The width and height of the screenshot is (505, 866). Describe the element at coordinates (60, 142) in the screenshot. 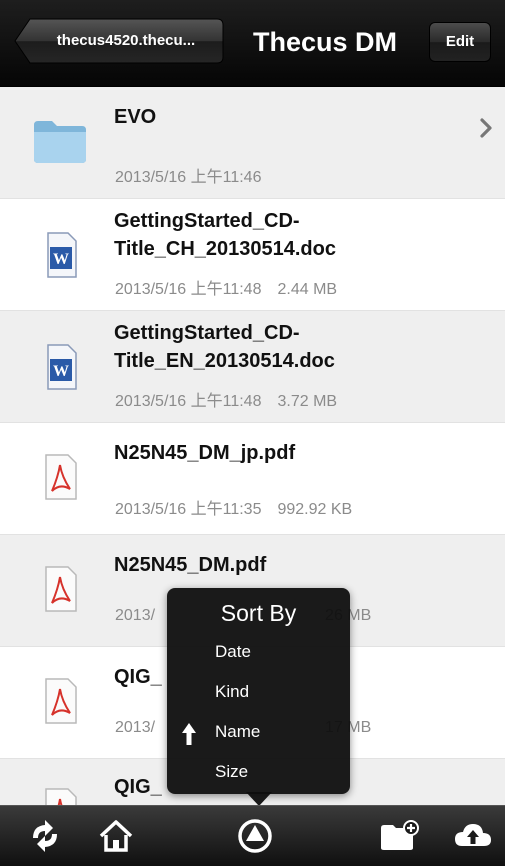

I see `folder-icon` at that location.